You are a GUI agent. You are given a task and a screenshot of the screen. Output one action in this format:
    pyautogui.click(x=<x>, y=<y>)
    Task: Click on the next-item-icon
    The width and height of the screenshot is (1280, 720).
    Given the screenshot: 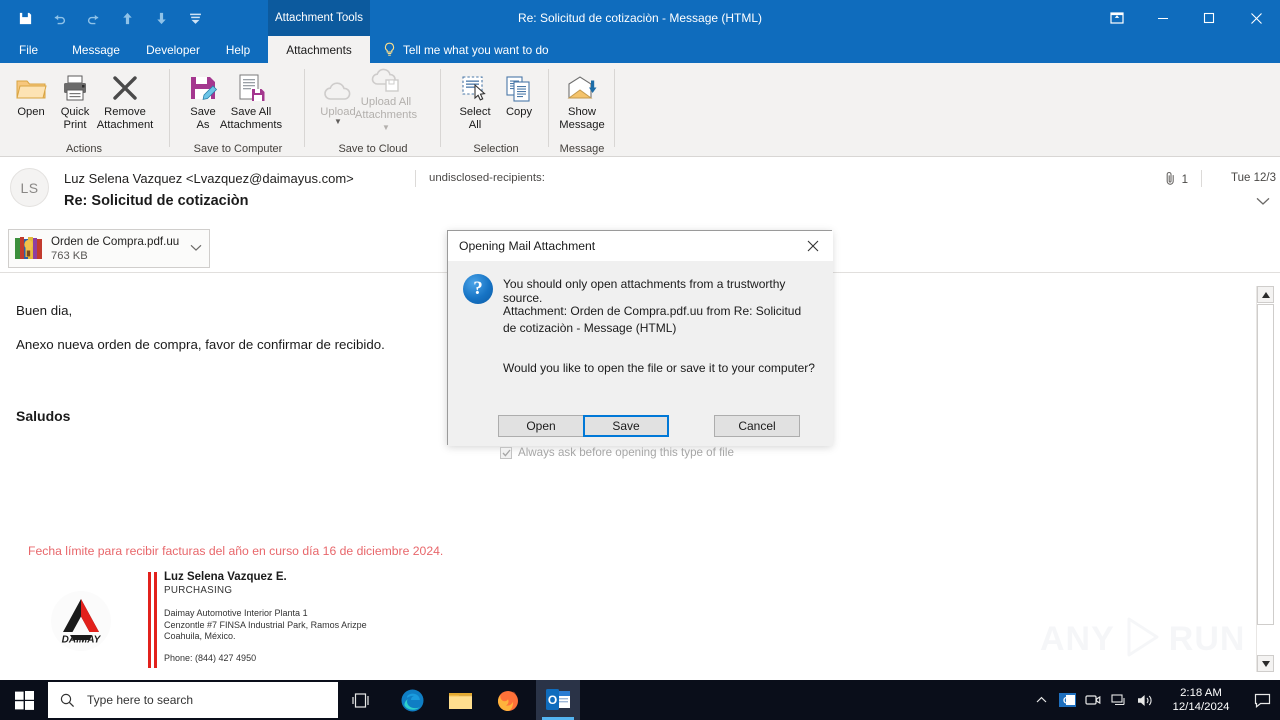 What is the action you would take?
    pyautogui.click(x=161, y=18)
    